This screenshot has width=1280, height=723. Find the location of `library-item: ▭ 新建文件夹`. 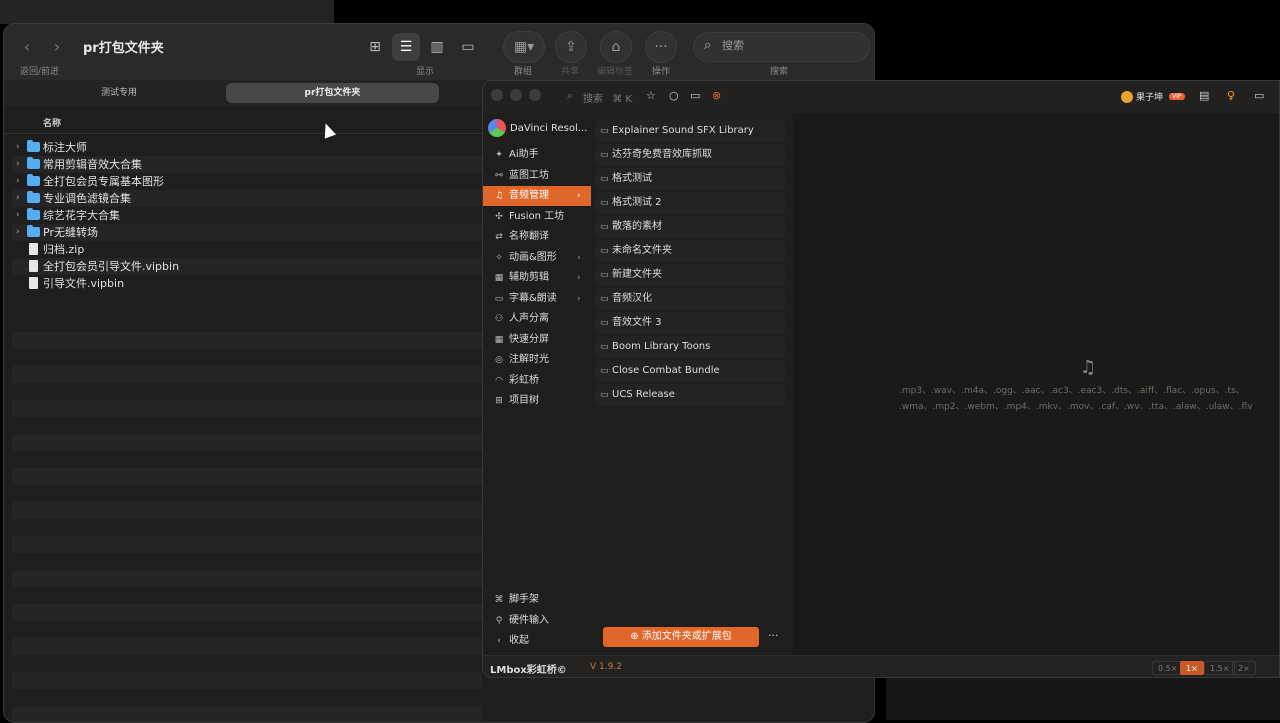

library-item: ▭ 新建文件夹 is located at coordinates (690, 275).